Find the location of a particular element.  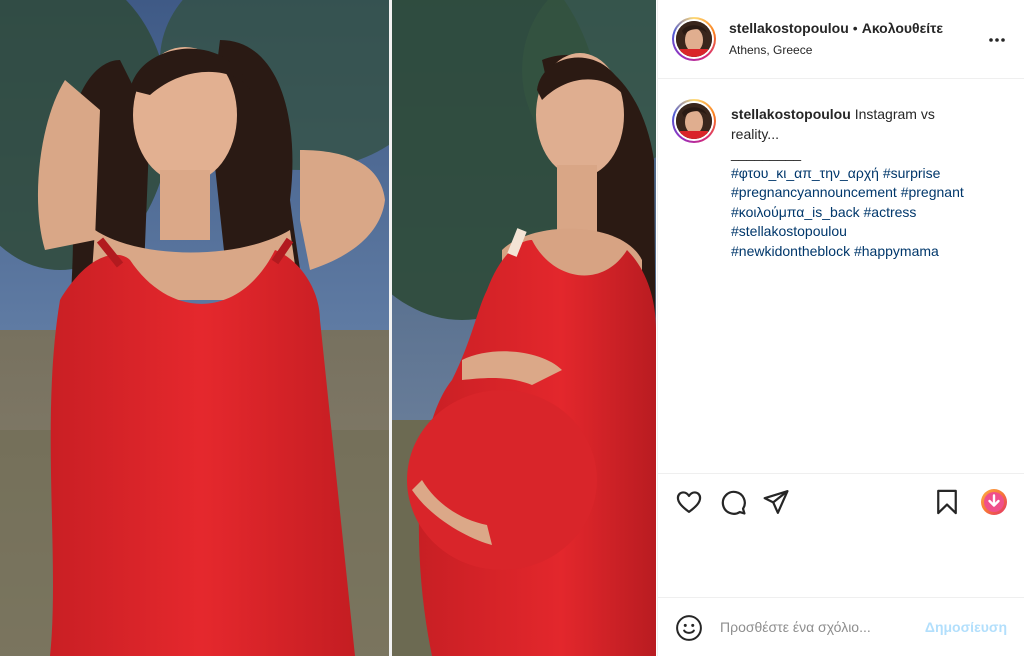

more-options-button is located at coordinates (997, 40).